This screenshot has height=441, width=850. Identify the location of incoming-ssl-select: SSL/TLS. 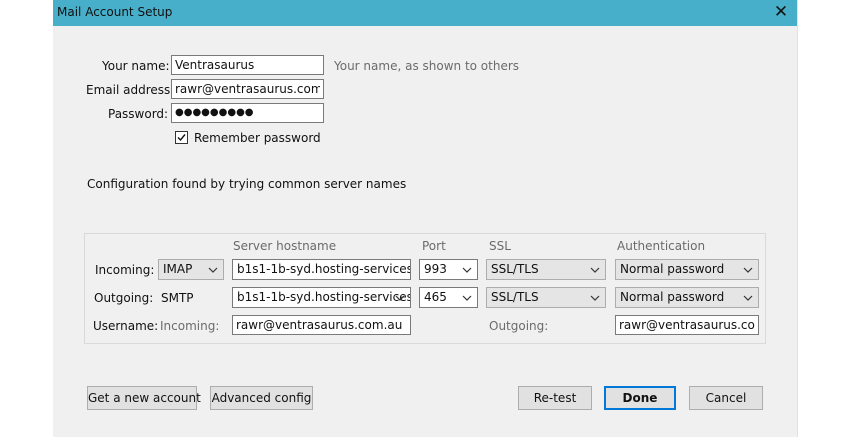
(546, 269).